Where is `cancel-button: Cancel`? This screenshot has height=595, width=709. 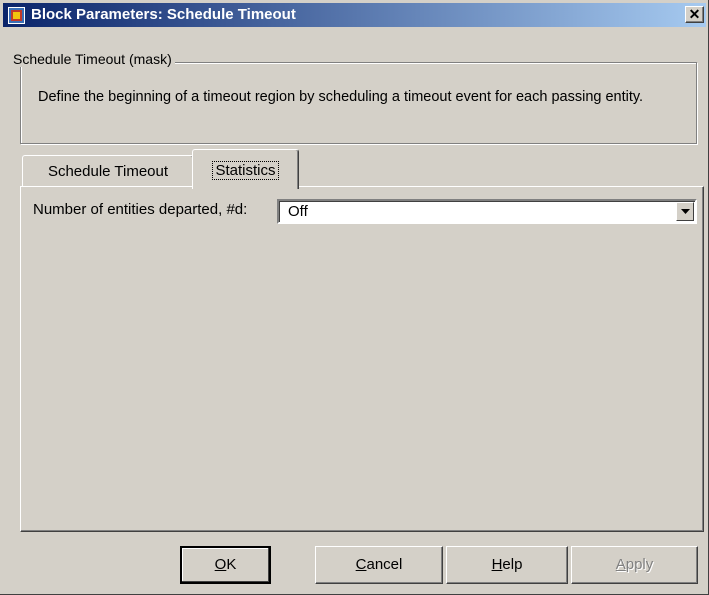
cancel-button: Cancel is located at coordinates (379, 565).